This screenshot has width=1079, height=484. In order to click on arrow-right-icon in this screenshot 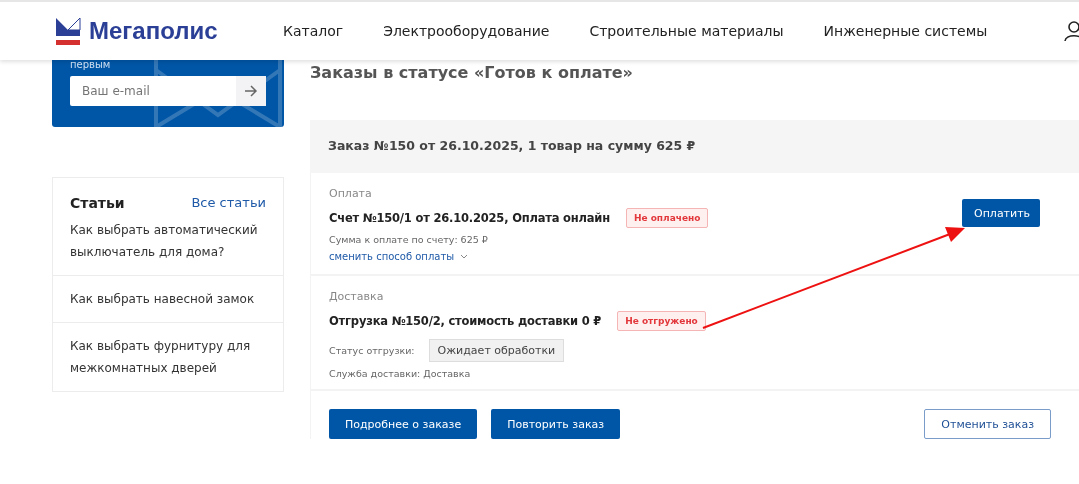, I will do `click(251, 91)`.